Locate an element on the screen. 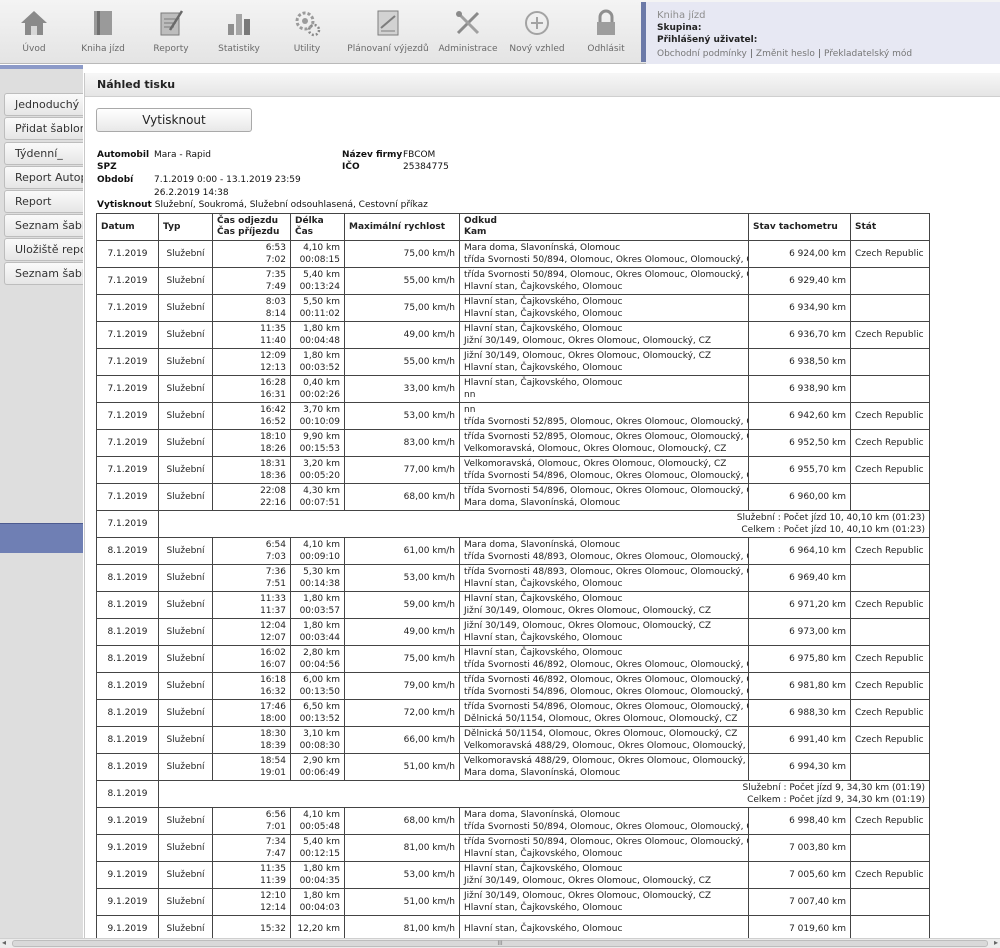  header-odometer: Stav tachometru is located at coordinates (799, 227).